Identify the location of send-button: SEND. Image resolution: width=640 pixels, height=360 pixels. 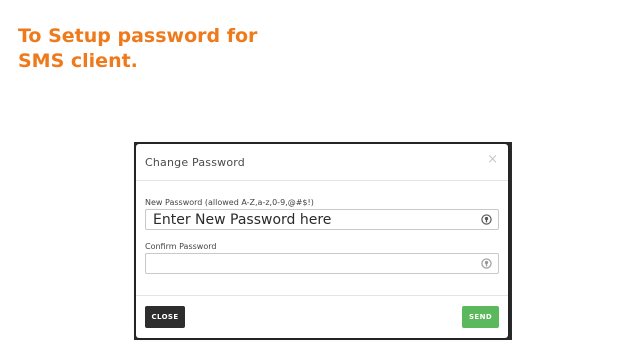
(480, 317).